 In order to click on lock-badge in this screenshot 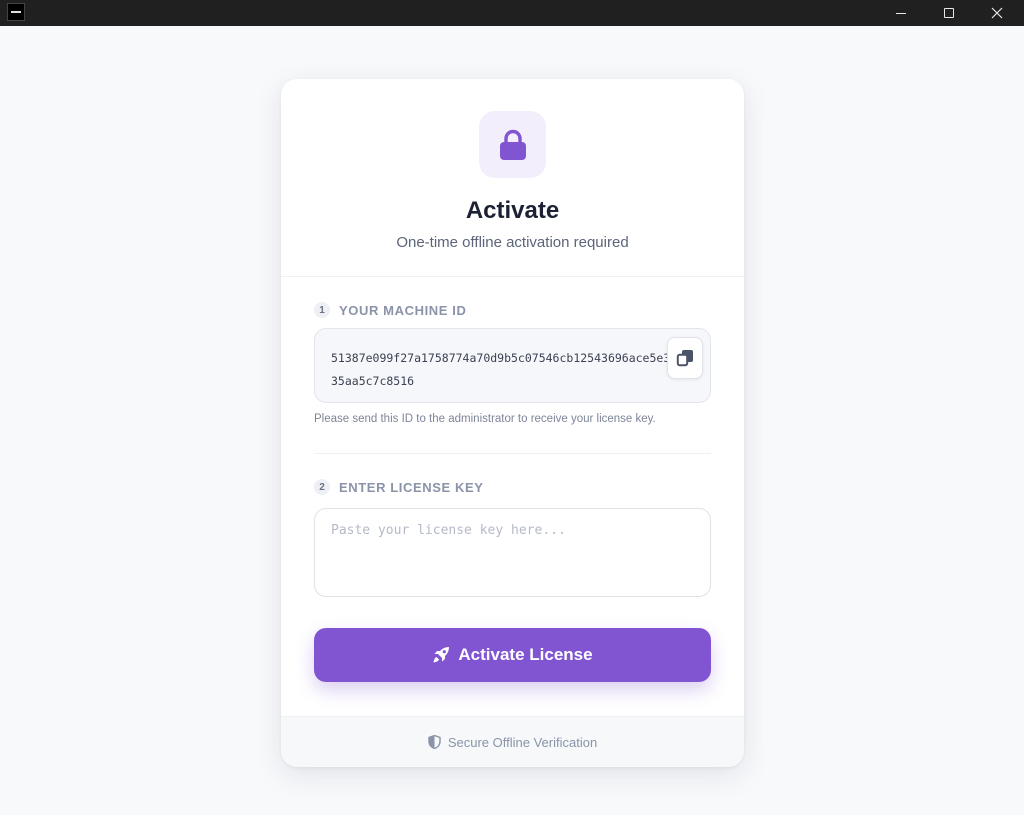, I will do `click(512, 144)`.